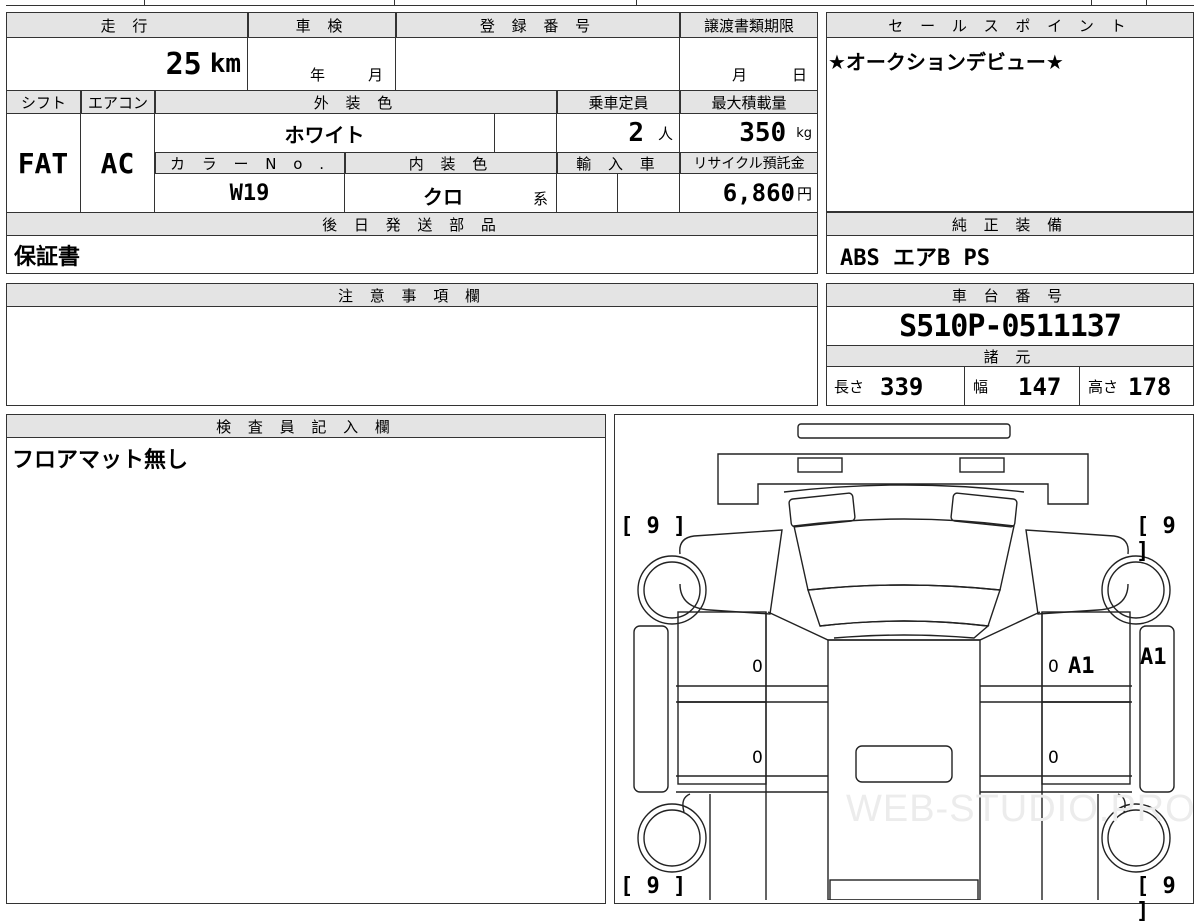 Image resolution: width=1200 pixels, height=924 pixels. I want to click on exterior-color-cell: ホワイト, so click(325, 133).